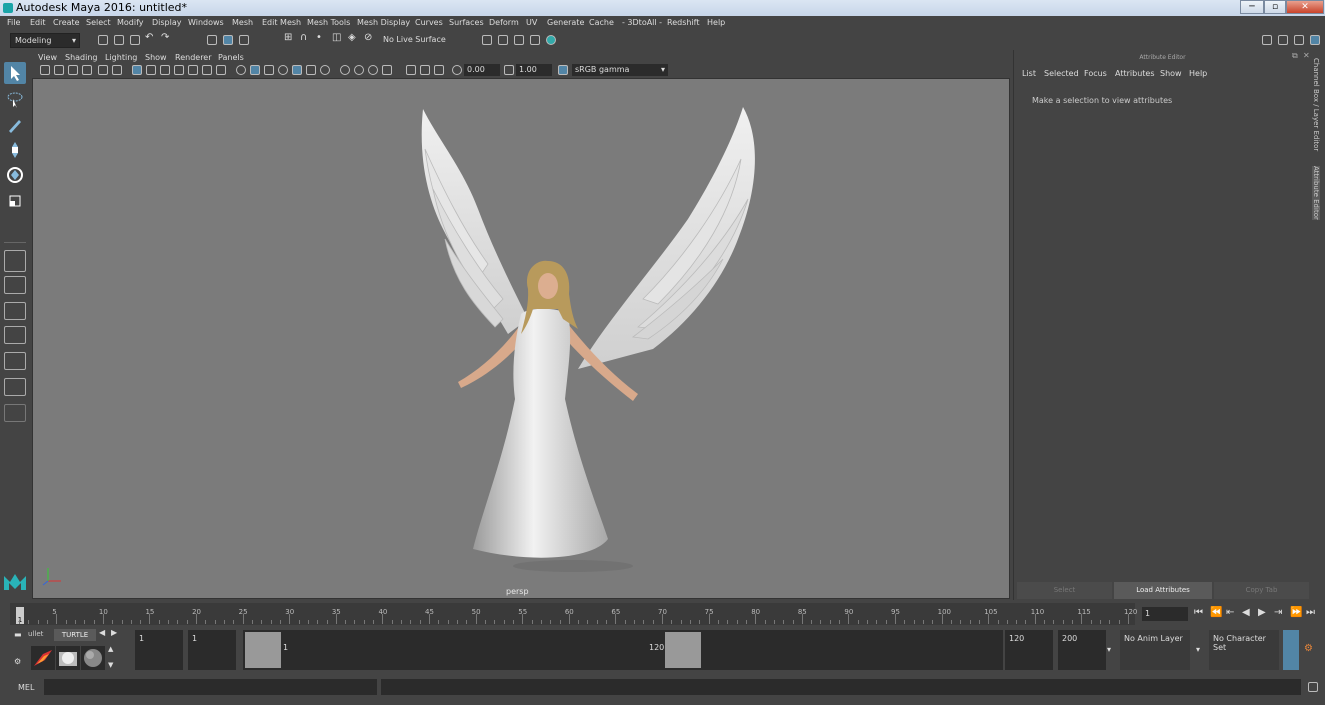 The width and height of the screenshot is (1325, 705). I want to click on menu-mesh: Mesh, so click(242, 22).